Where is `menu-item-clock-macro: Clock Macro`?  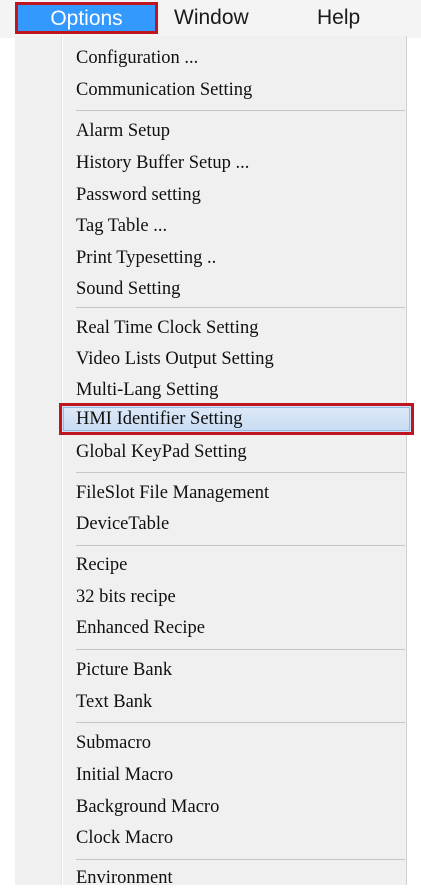 menu-item-clock-macro: Clock Macro is located at coordinates (124, 838).